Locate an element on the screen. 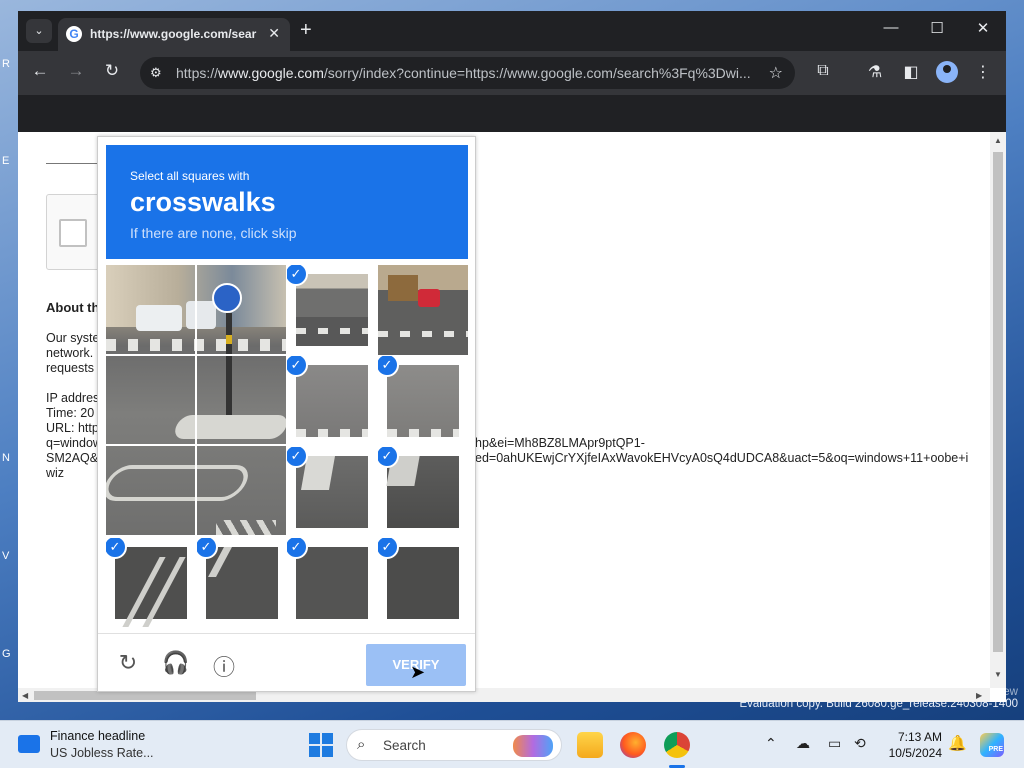 The width and height of the screenshot is (1024, 768). tab-title: https://www.google.com/sear is located at coordinates (173, 34).